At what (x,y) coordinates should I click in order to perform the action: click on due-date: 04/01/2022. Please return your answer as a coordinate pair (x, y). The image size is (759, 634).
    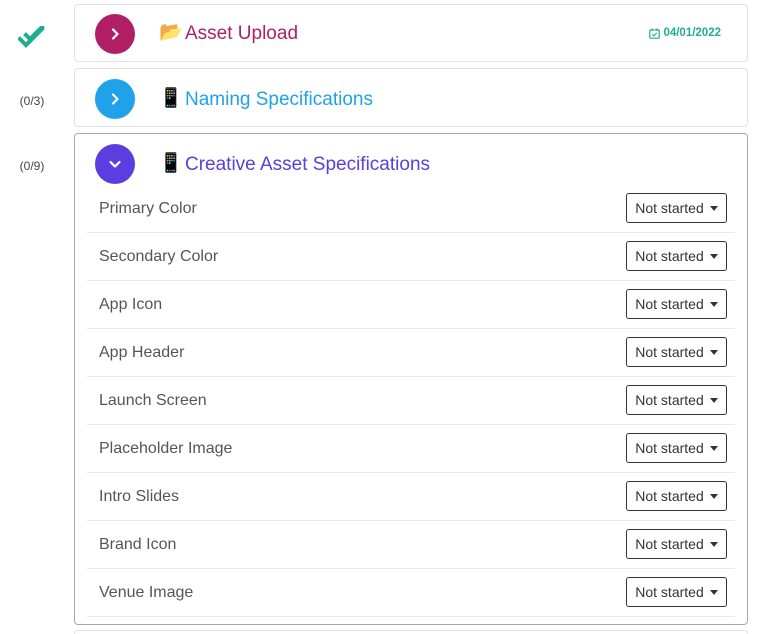
    Looking at the image, I should click on (685, 33).